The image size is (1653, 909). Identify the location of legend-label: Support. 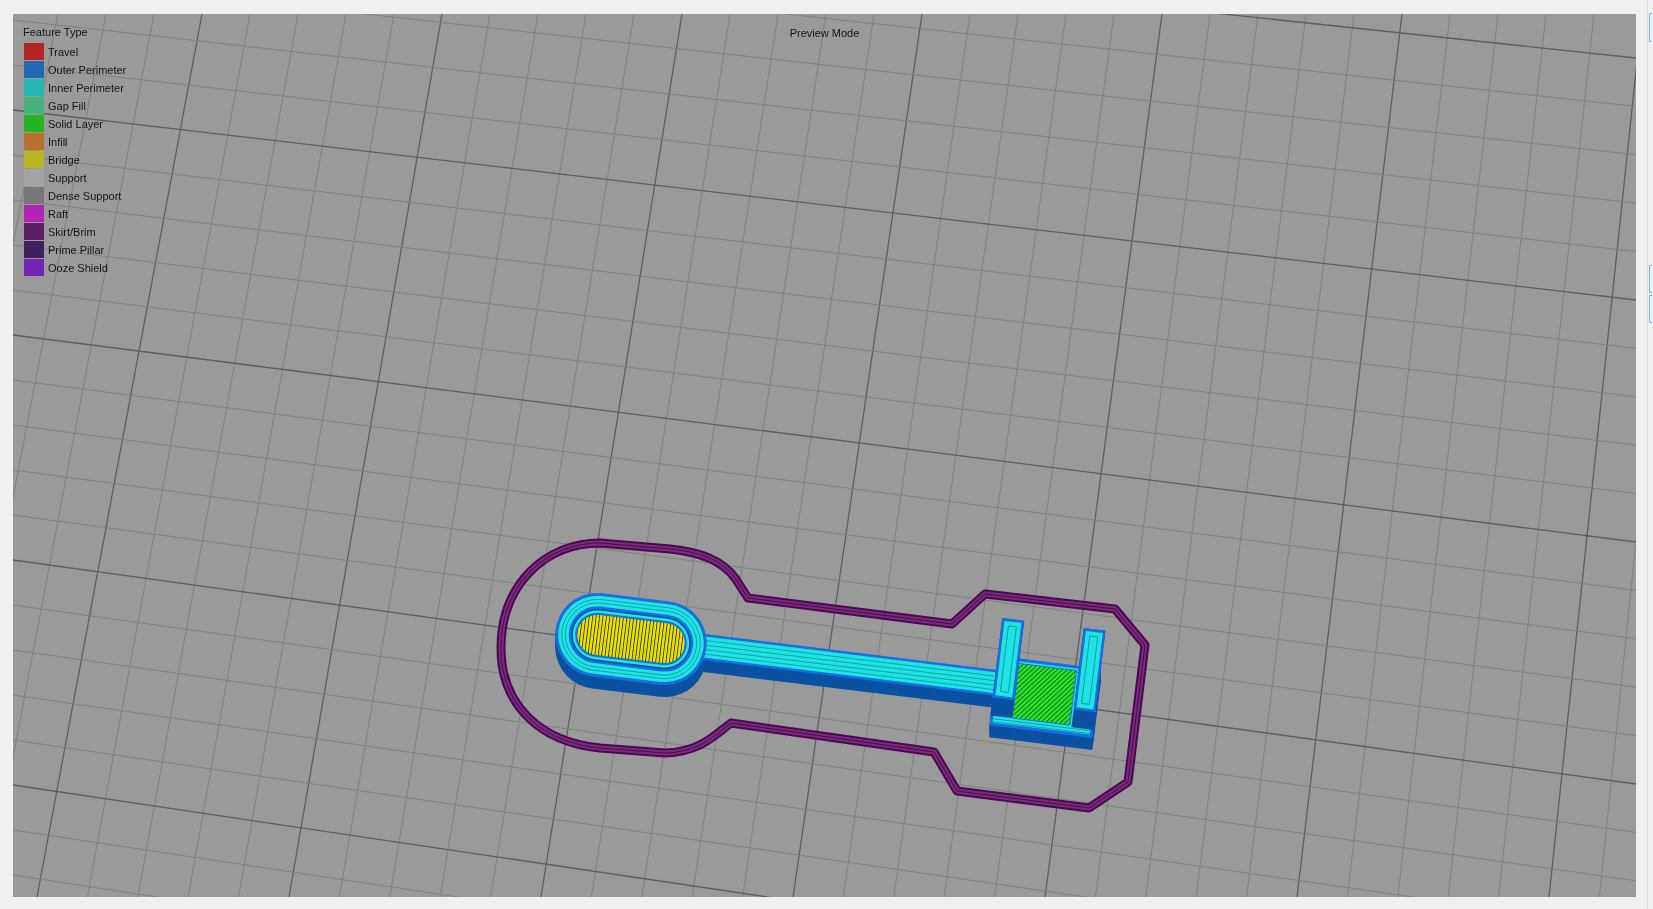
(67, 177).